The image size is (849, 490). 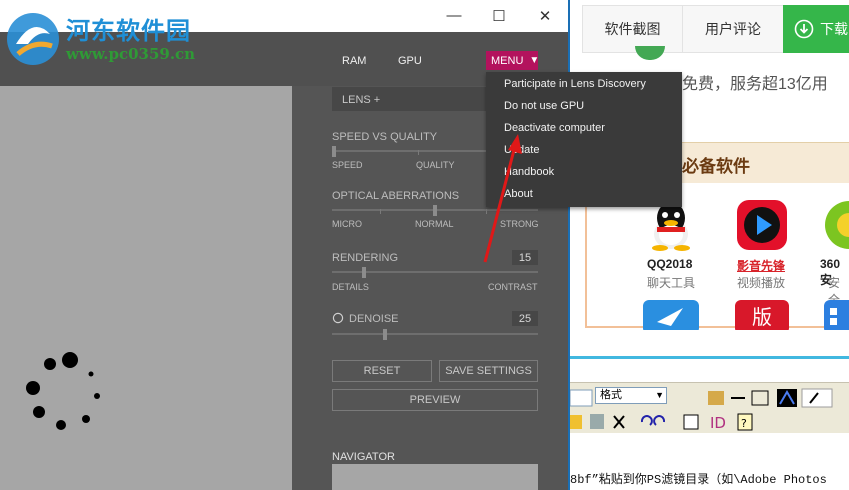 I want to click on menu-button: MENU ▼, so click(x=513, y=60).